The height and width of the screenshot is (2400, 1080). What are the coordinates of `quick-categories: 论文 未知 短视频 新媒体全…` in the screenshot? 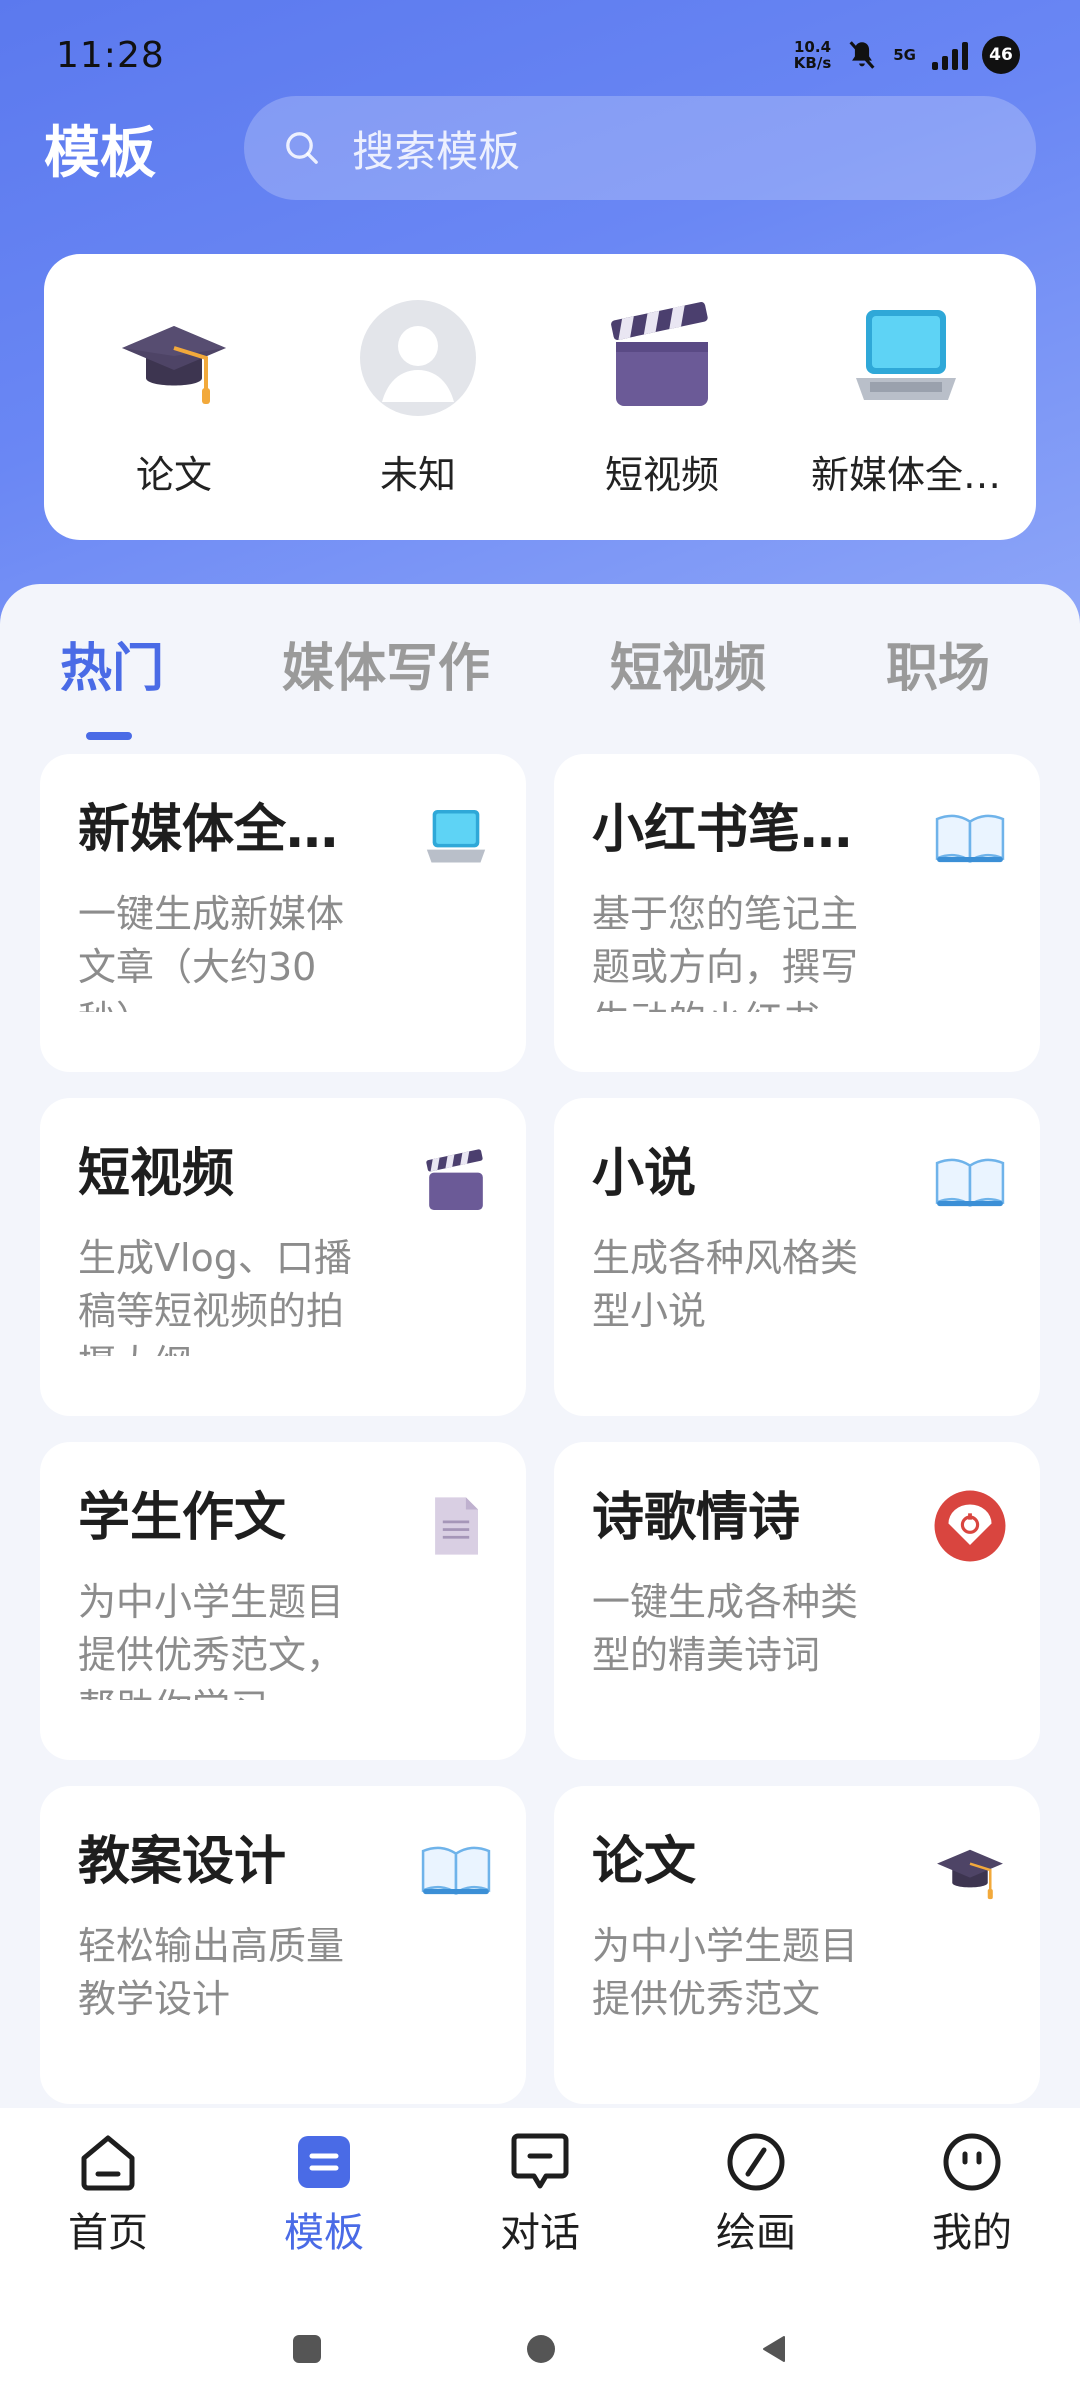 It's located at (540, 397).